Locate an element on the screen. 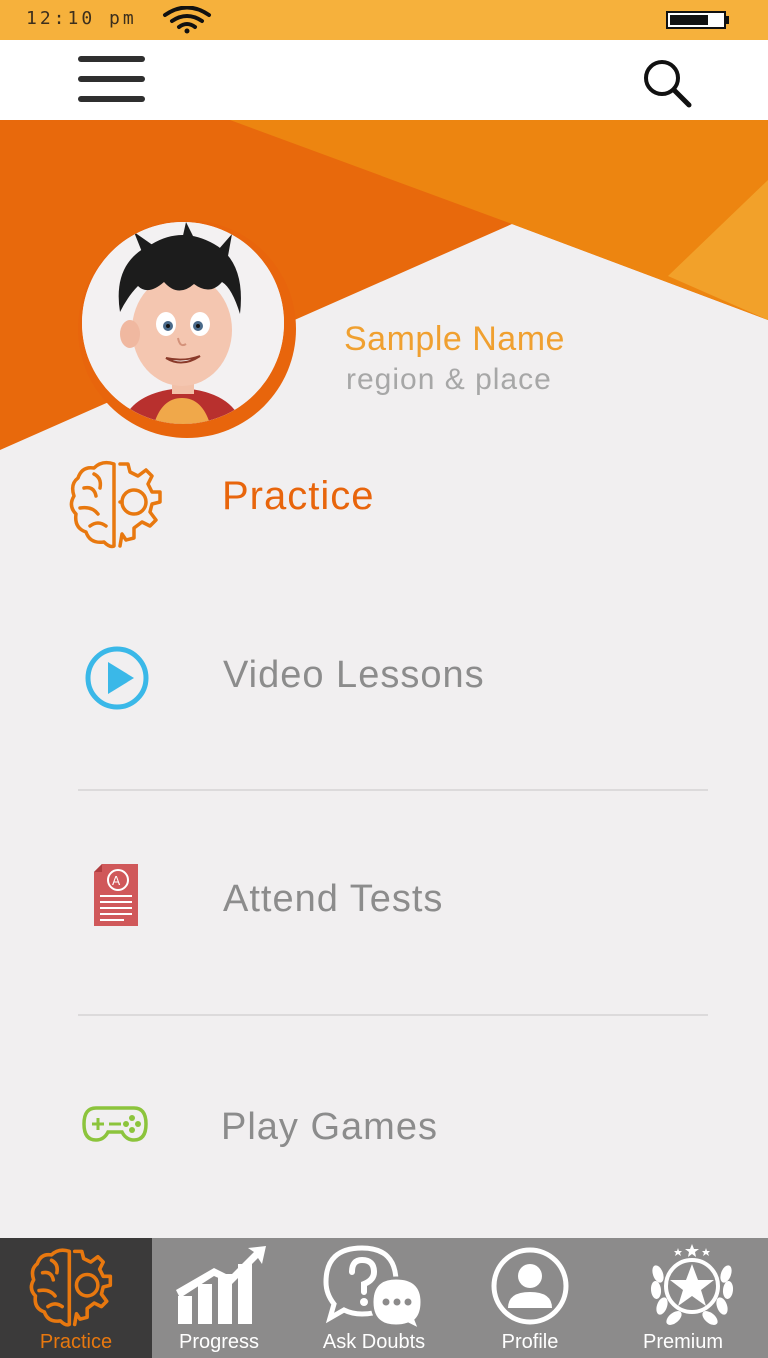 The image size is (768, 1358). user-location: region & place is located at coordinates (449, 379).